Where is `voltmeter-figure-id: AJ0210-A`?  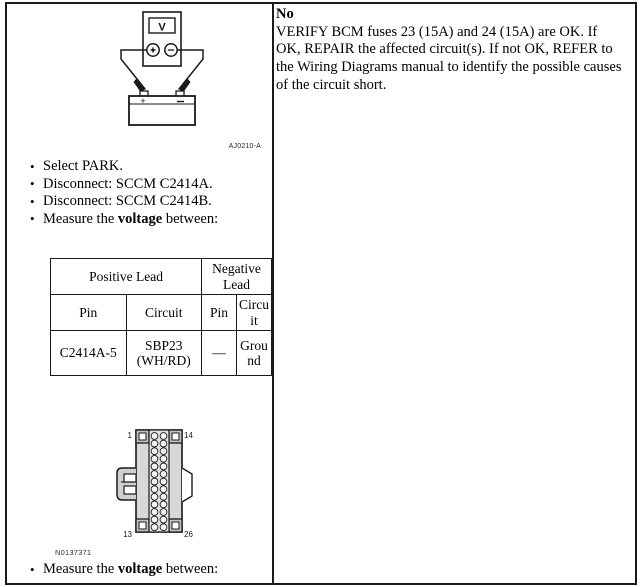 voltmeter-figure-id: AJ0210-A is located at coordinates (244, 146).